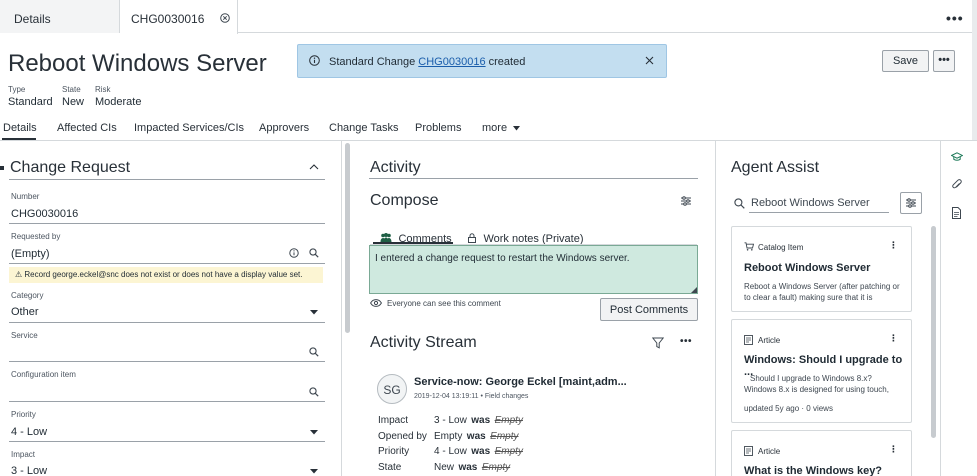 This screenshot has width=977, height=476. What do you see at coordinates (807, 268) in the screenshot?
I see `card-title: Reboot Windows Server` at bounding box center [807, 268].